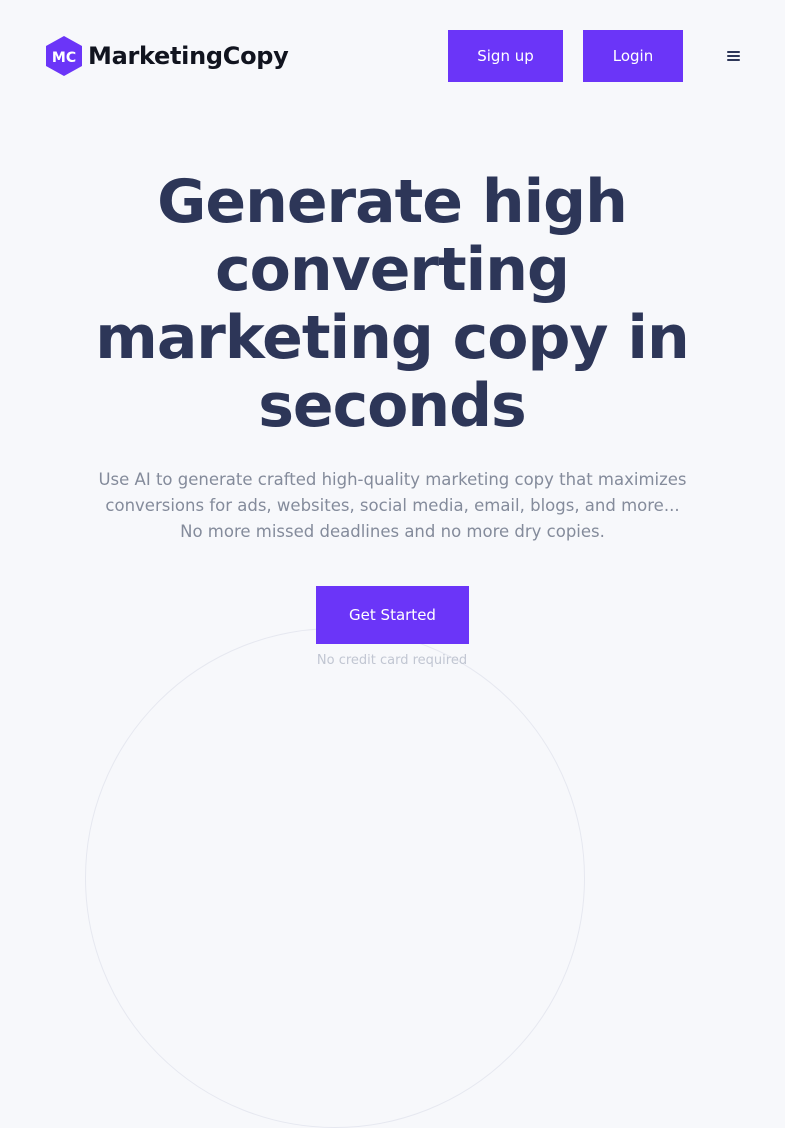 The height and width of the screenshot is (1128, 785). What do you see at coordinates (505, 56) in the screenshot?
I see `signup-button: Sign up` at bounding box center [505, 56].